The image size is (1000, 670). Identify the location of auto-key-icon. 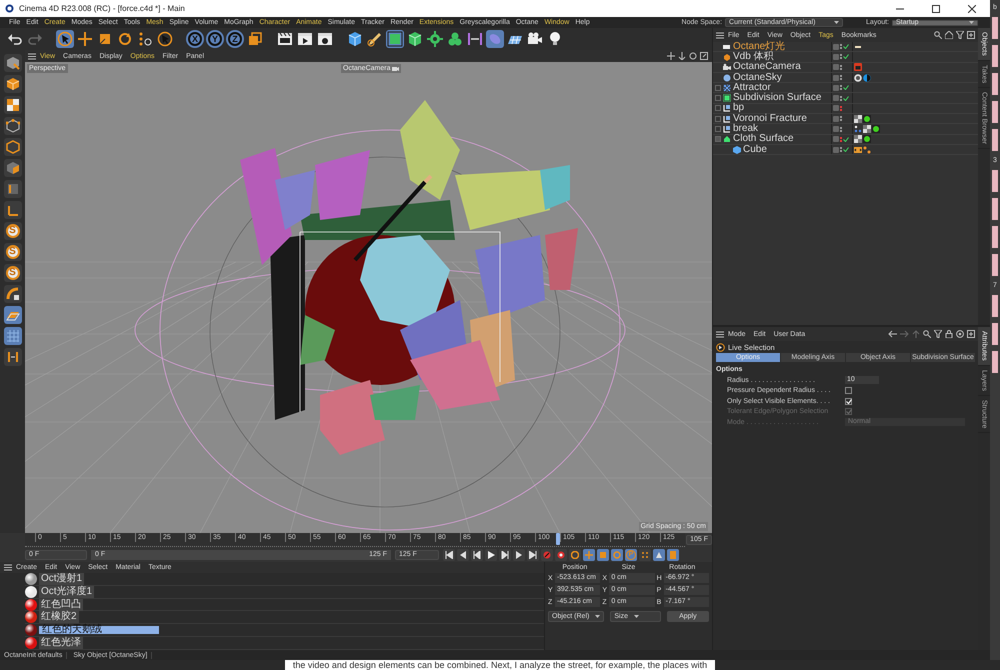
(561, 554).